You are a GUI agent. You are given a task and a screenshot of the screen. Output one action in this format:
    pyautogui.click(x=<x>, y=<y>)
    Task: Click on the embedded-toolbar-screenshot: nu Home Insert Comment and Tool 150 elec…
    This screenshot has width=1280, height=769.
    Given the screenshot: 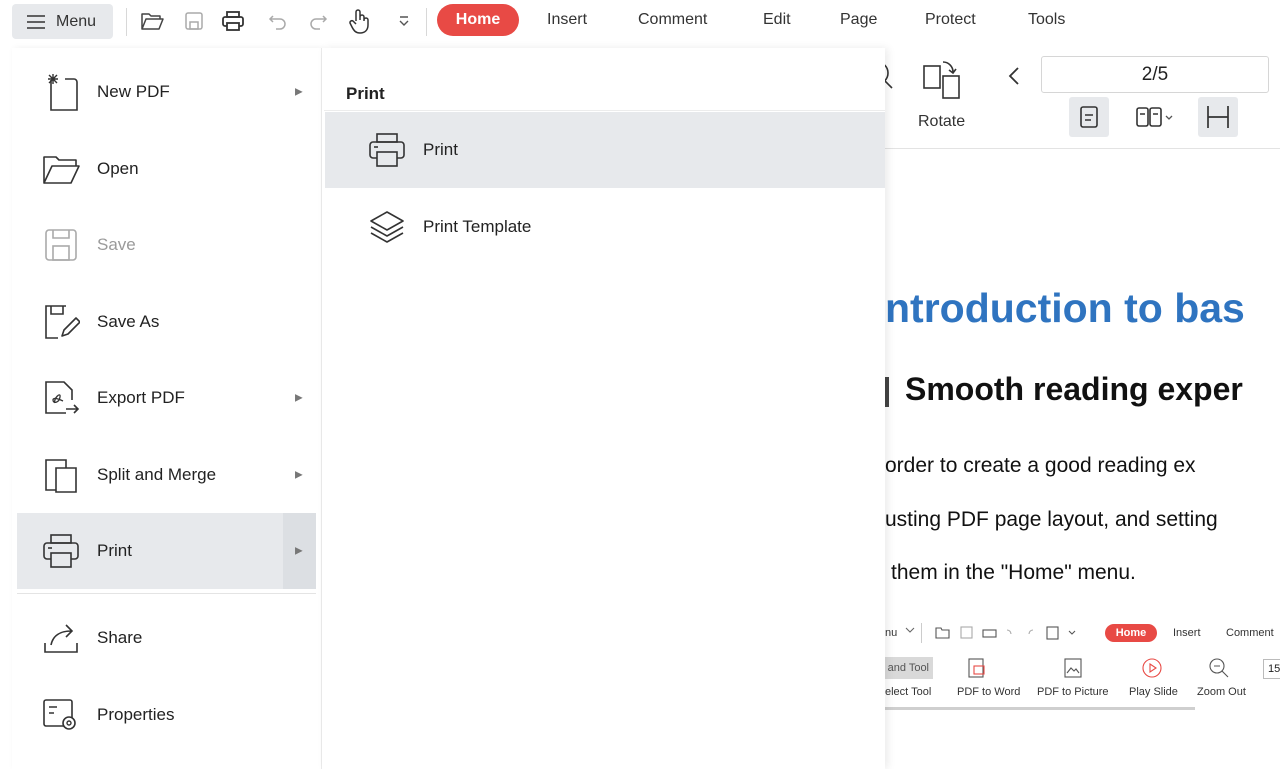 What is the action you would take?
    pyautogui.click(x=1082, y=666)
    